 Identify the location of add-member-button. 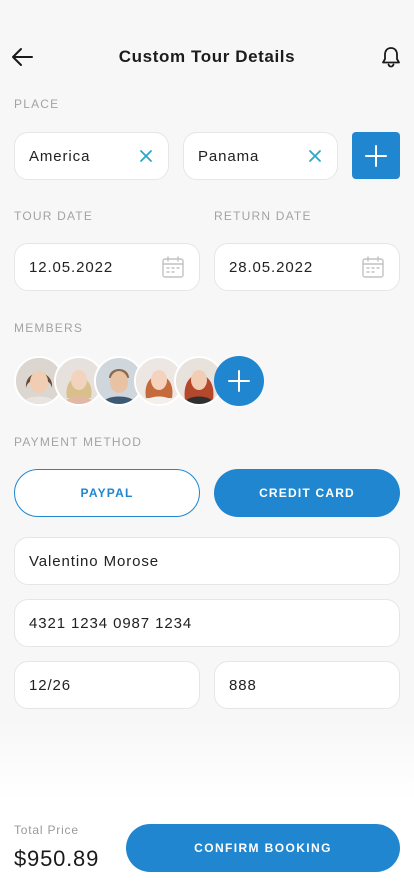
(239, 381).